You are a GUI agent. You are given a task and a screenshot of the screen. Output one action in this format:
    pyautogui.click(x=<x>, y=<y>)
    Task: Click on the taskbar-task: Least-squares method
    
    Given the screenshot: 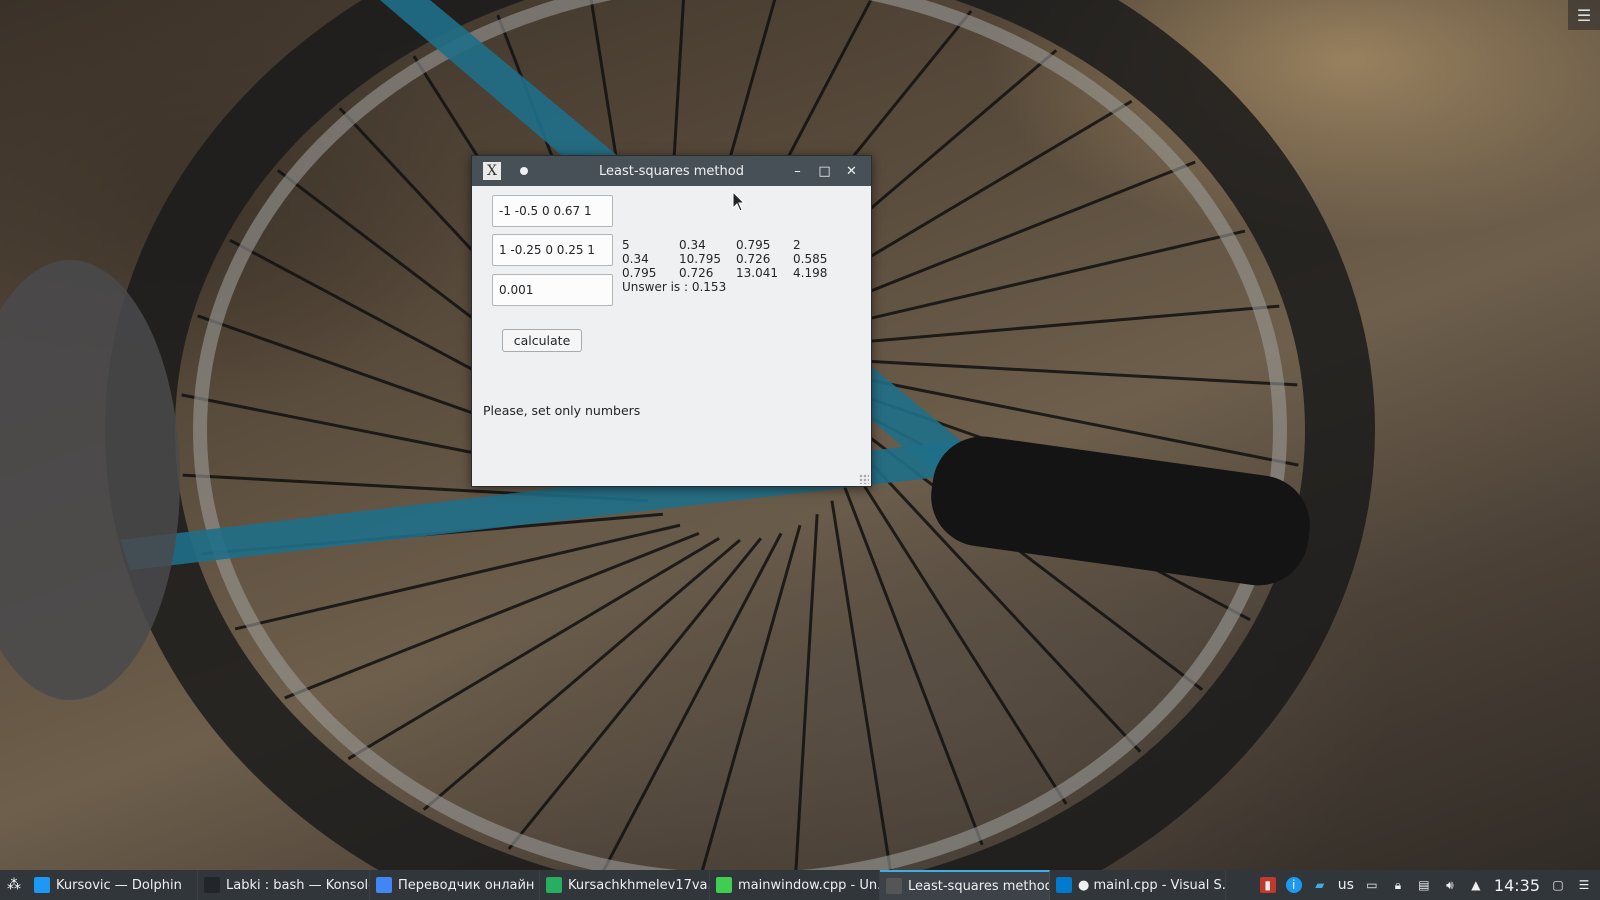 What is the action you would take?
    pyautogui.click(x=965, y=885)
    